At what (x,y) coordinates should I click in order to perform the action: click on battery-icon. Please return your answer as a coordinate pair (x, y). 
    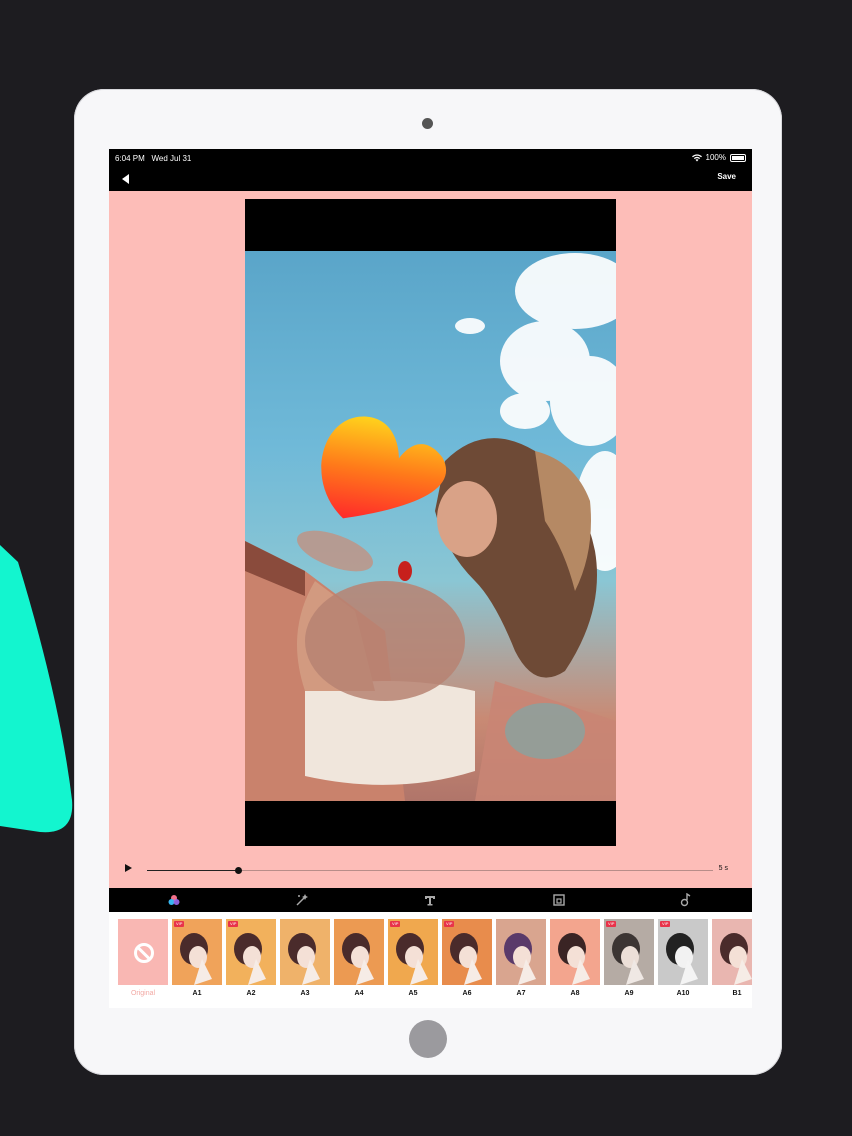
    Looking at the image, I should click on (738, 157).